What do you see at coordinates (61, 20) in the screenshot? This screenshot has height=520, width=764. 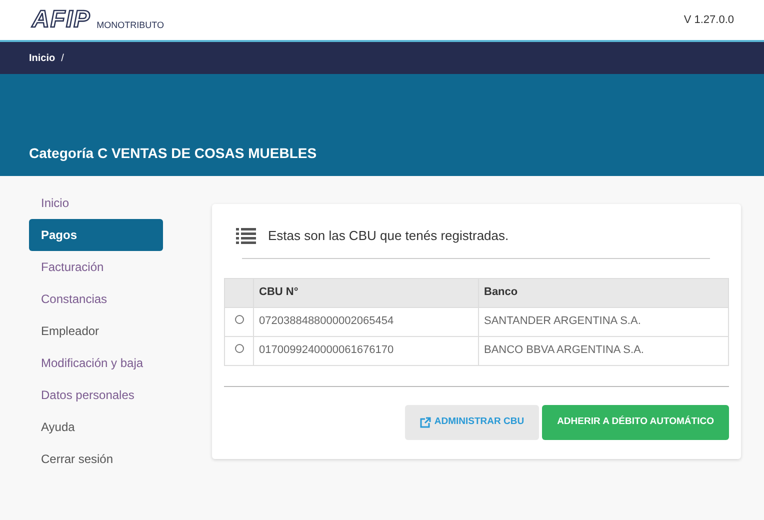 I see `logo: AFIP` at bounding box center [61, 20].